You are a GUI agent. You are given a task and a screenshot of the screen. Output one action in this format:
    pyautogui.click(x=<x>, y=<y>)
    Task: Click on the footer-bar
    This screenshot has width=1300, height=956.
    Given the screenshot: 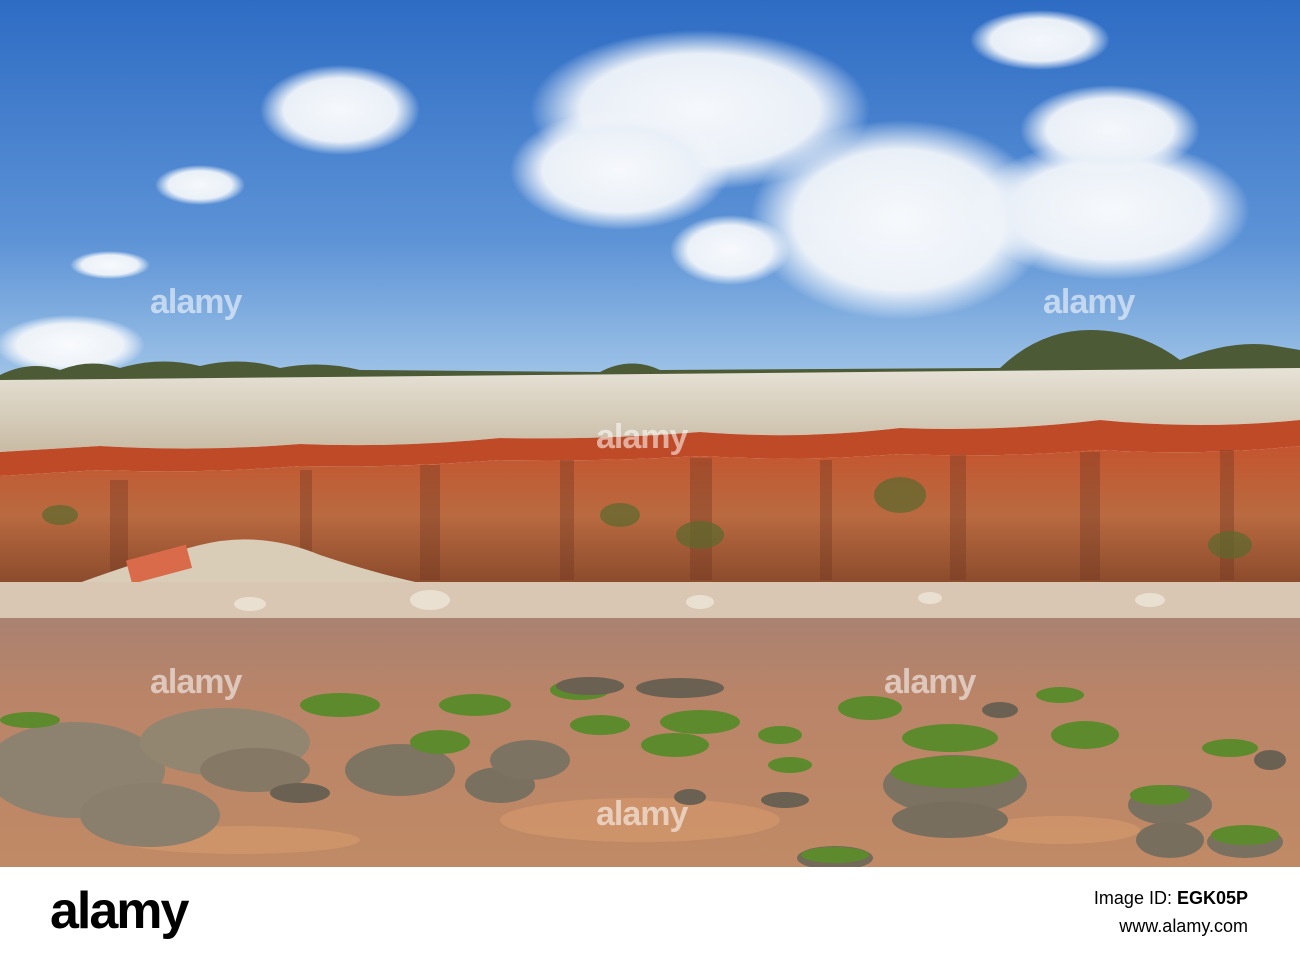 What is the action you would take?
    pyautogui.click(x=650, y=911)
    